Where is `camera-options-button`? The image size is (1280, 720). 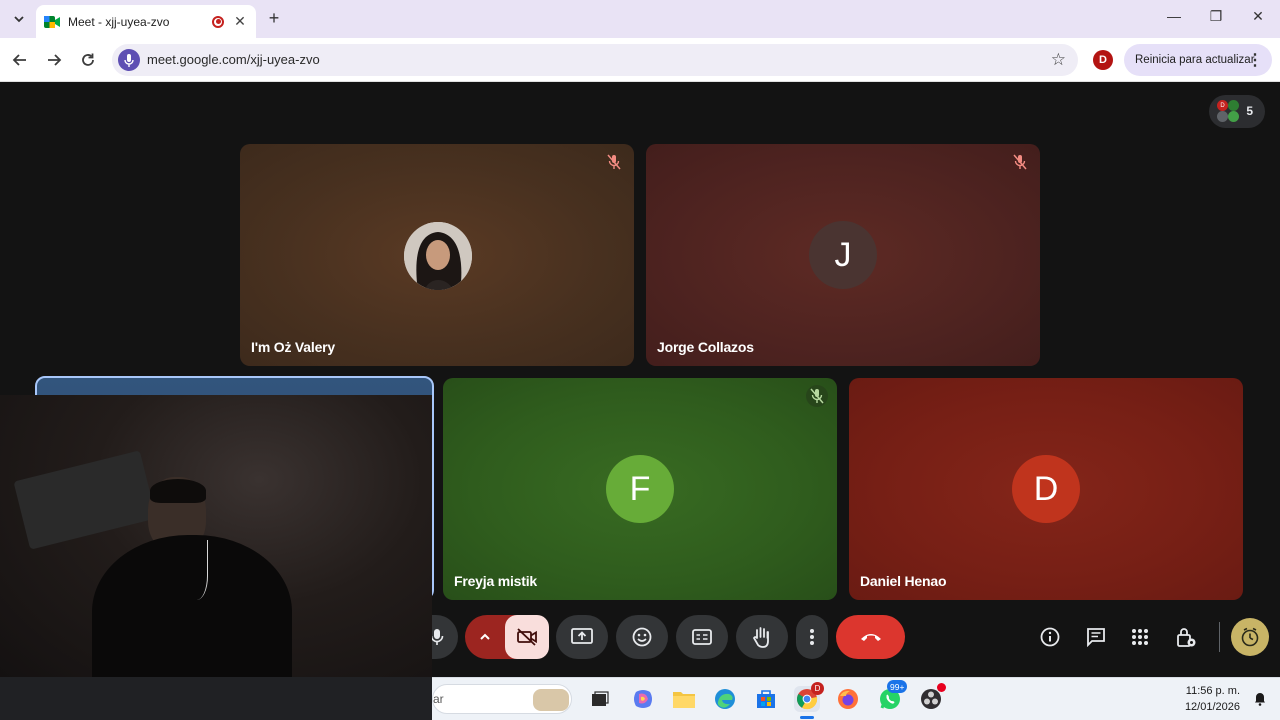
camera-options-button is located at coordinates (485, 637).